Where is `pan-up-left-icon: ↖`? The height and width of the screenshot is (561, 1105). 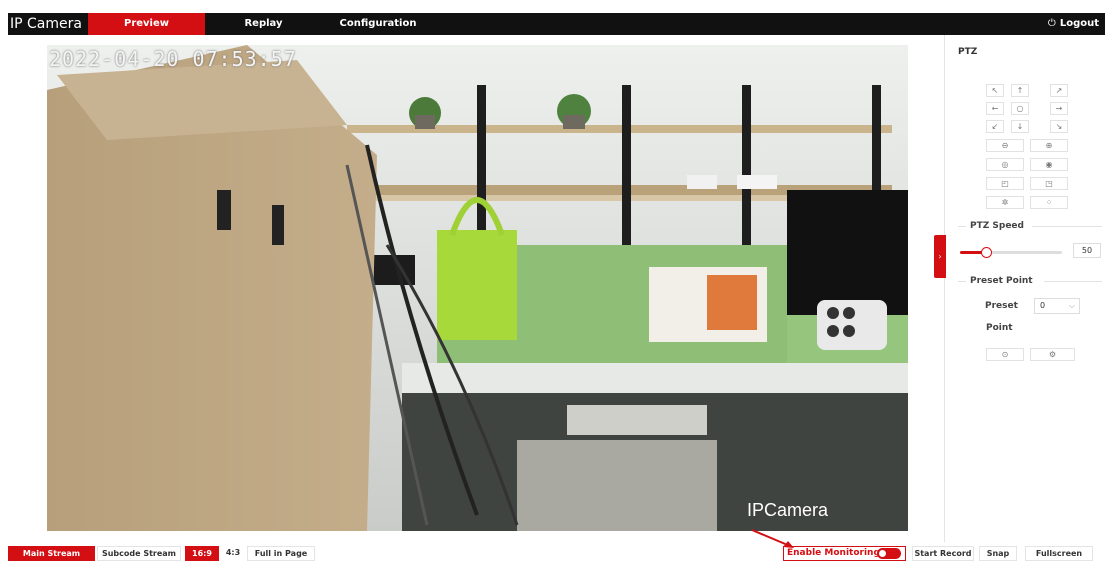 pan-up-left-icon: ↖ is located at coordinates (995, 90).